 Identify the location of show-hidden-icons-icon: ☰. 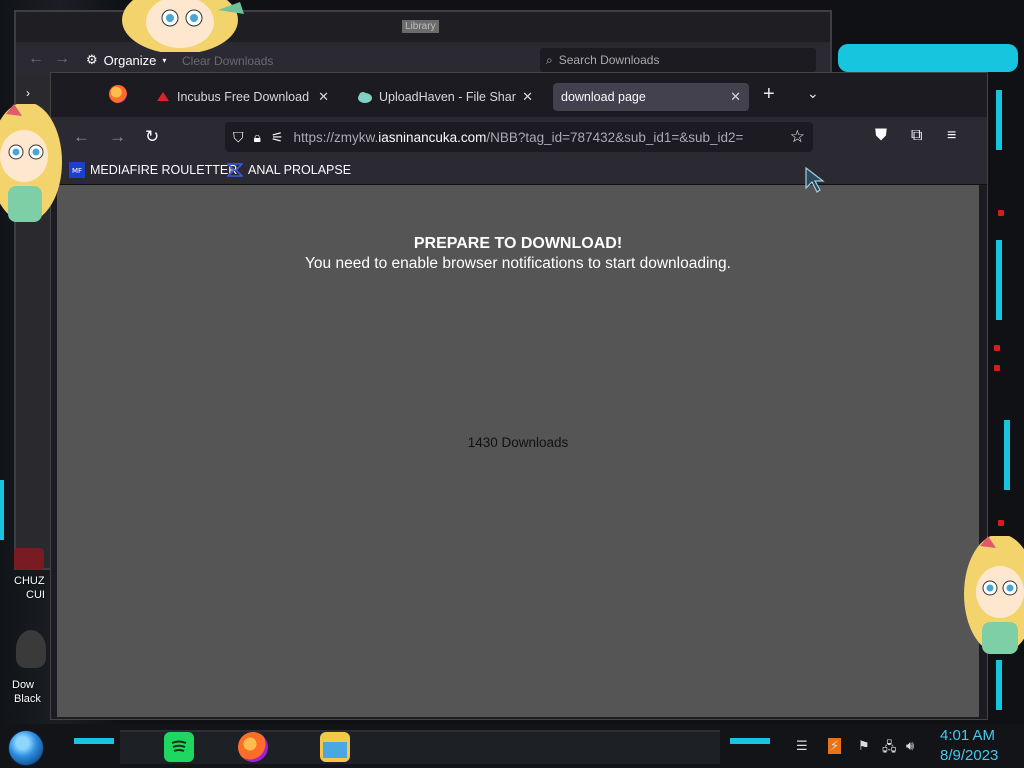
(802, 746).